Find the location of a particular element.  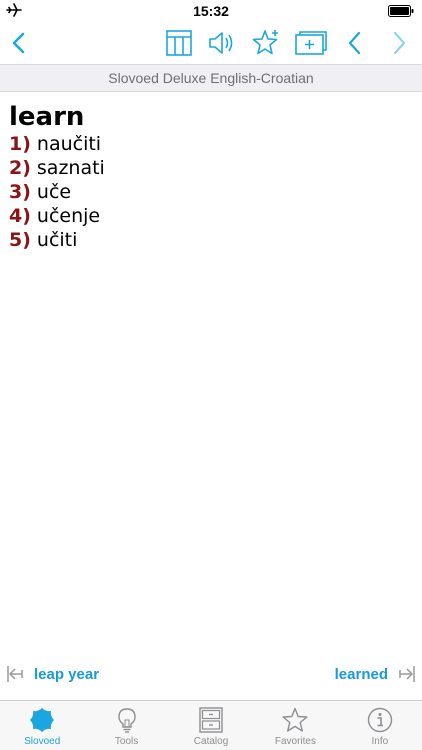

battery-icon is located at coordinates (401, 11).